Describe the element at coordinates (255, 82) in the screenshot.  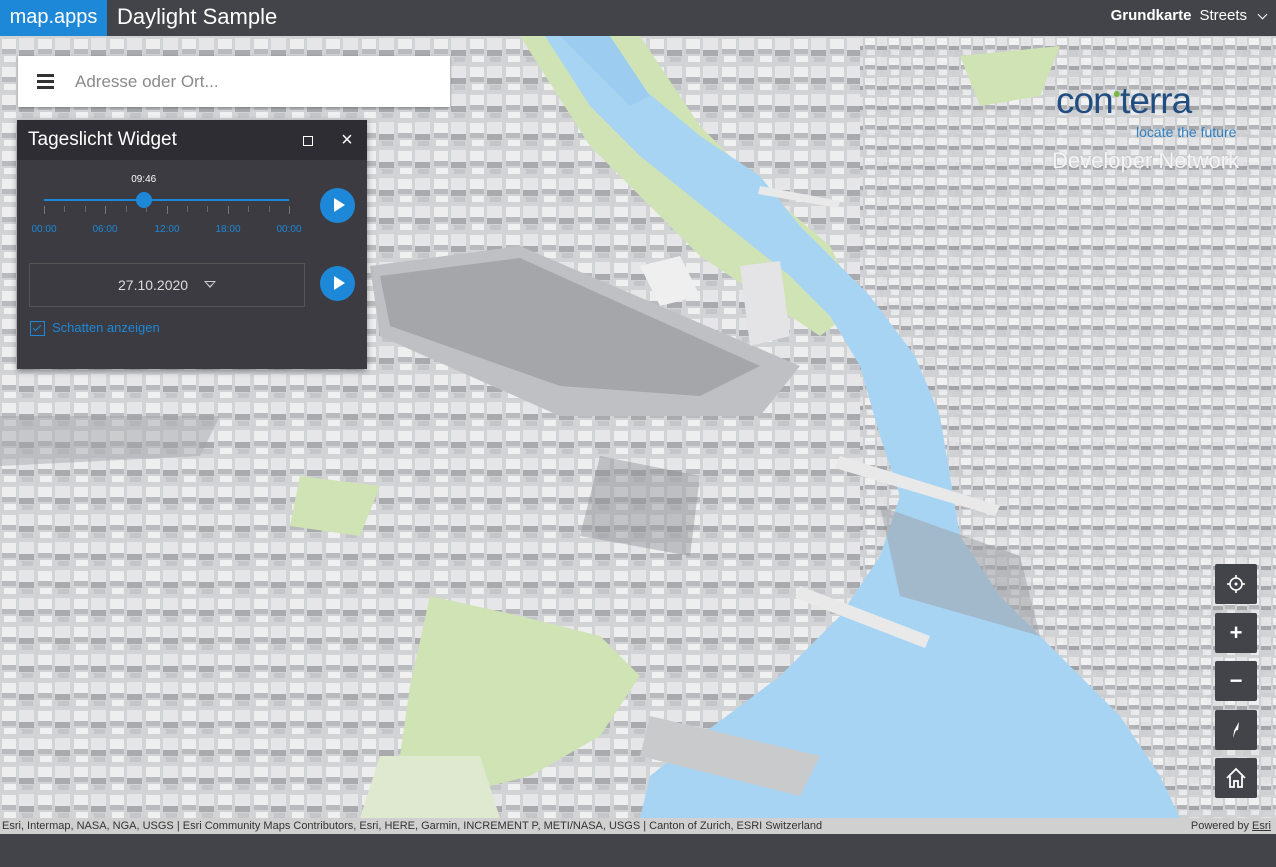
I see `search-input` at that location.